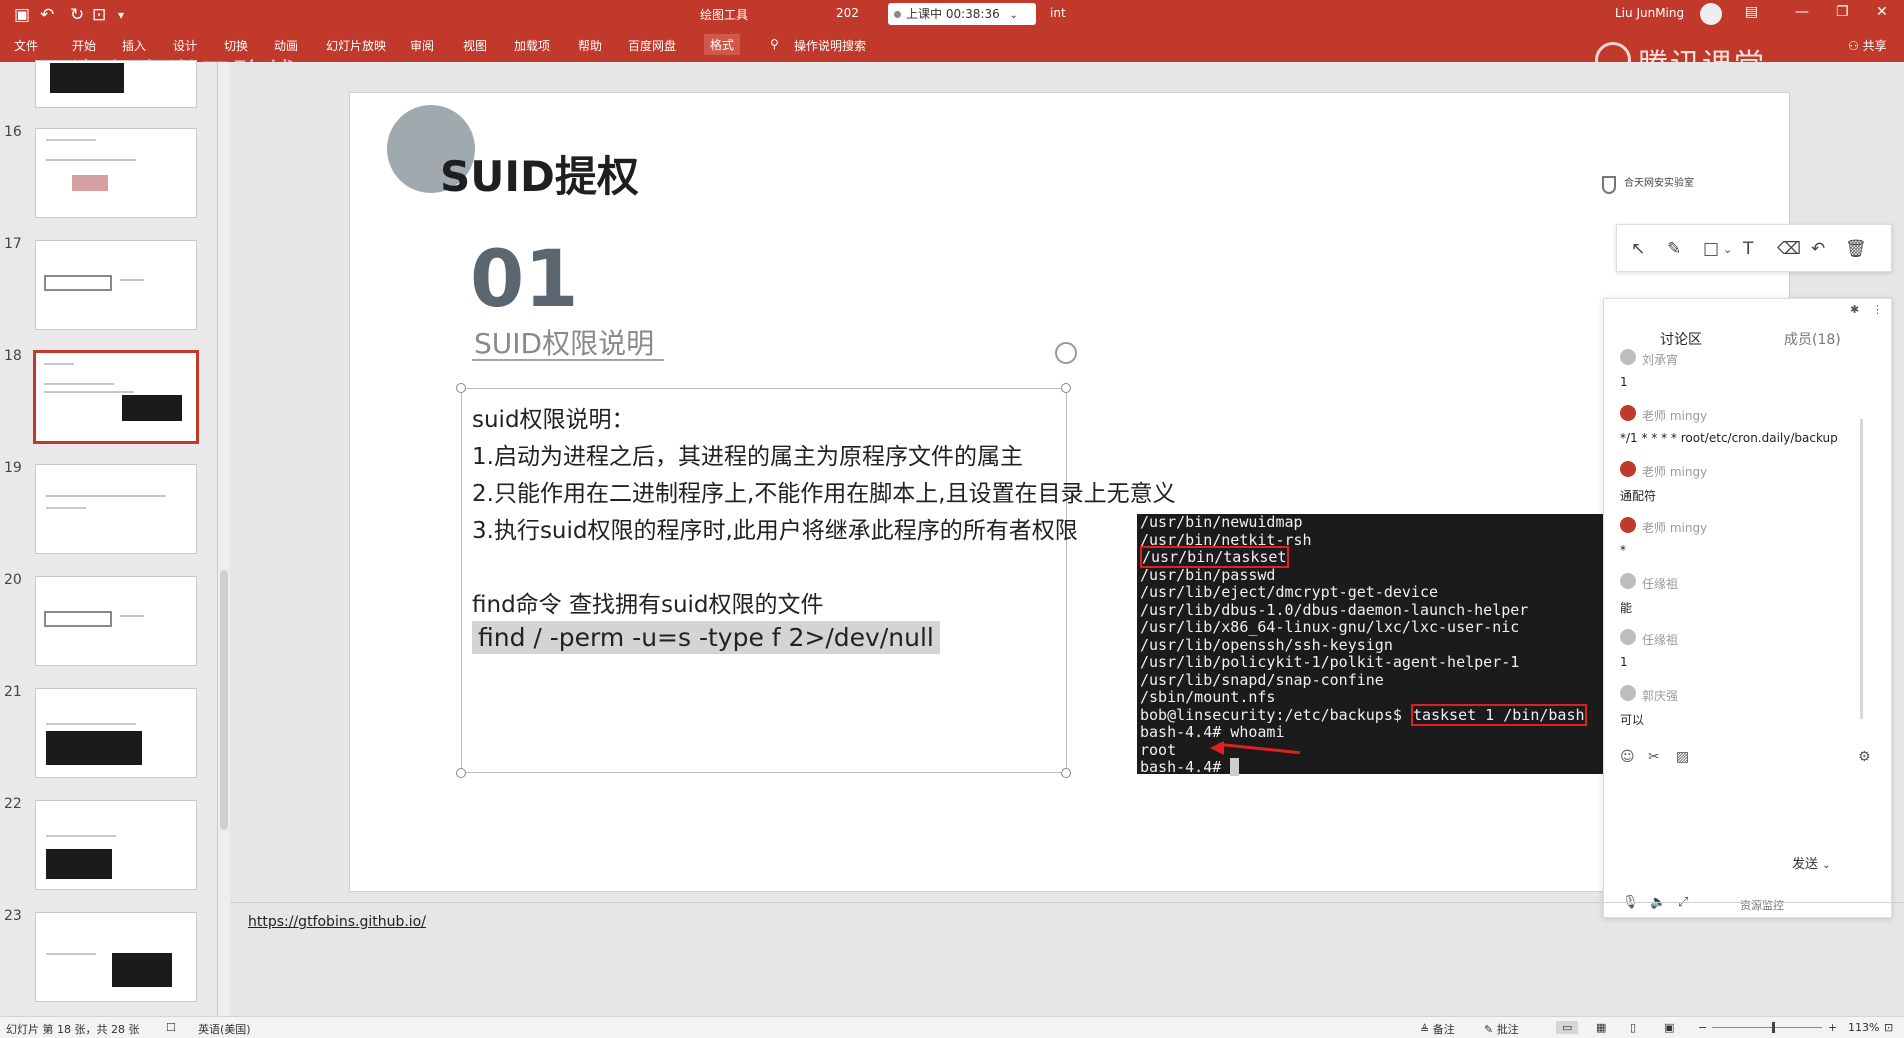 This screenshot has width=1904, height=1038. Describe the element at coordinates (1058, 13) in the screenshot. I see `file-title-fragment-2: int` at that location.